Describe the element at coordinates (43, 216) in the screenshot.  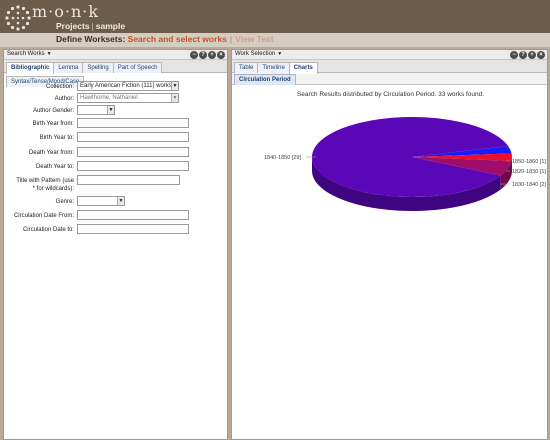
I see `circulation-date-from-label: Circulation Date From:` at that location.